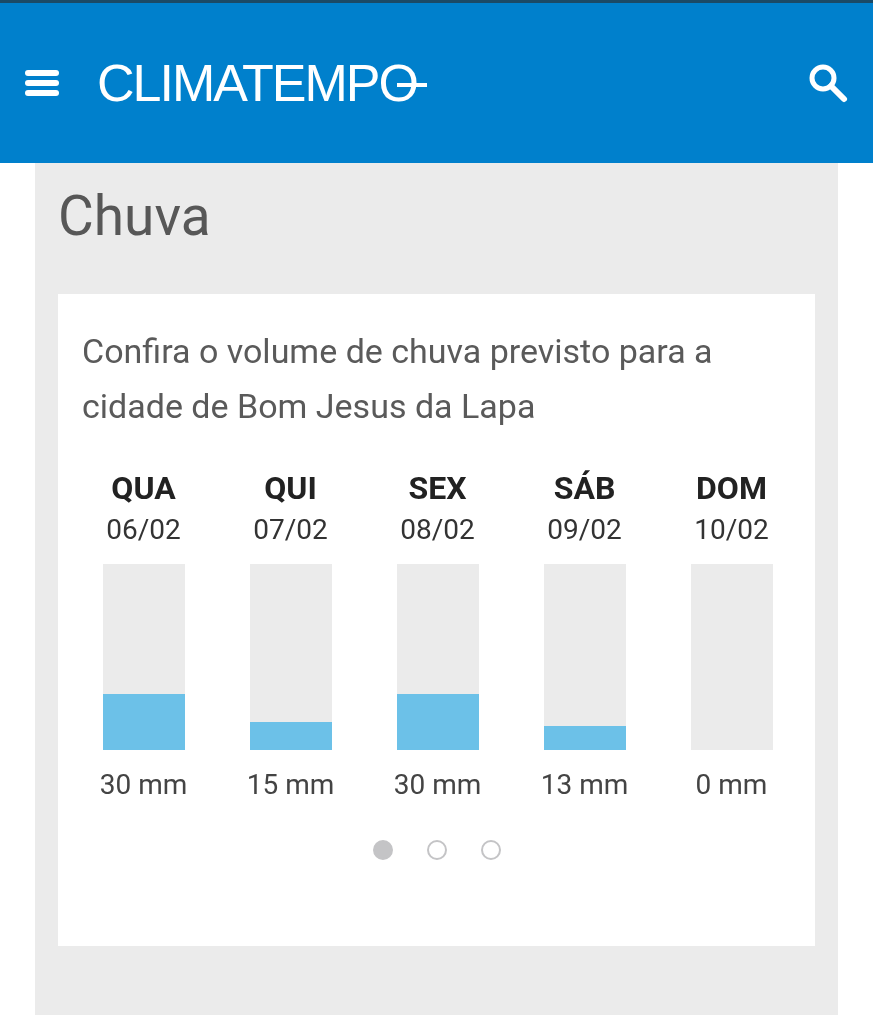  What do you see at coordinates (437, 488) in the screenshot?
I see `weekday-label: SEX` at bounding box center [437, 488].